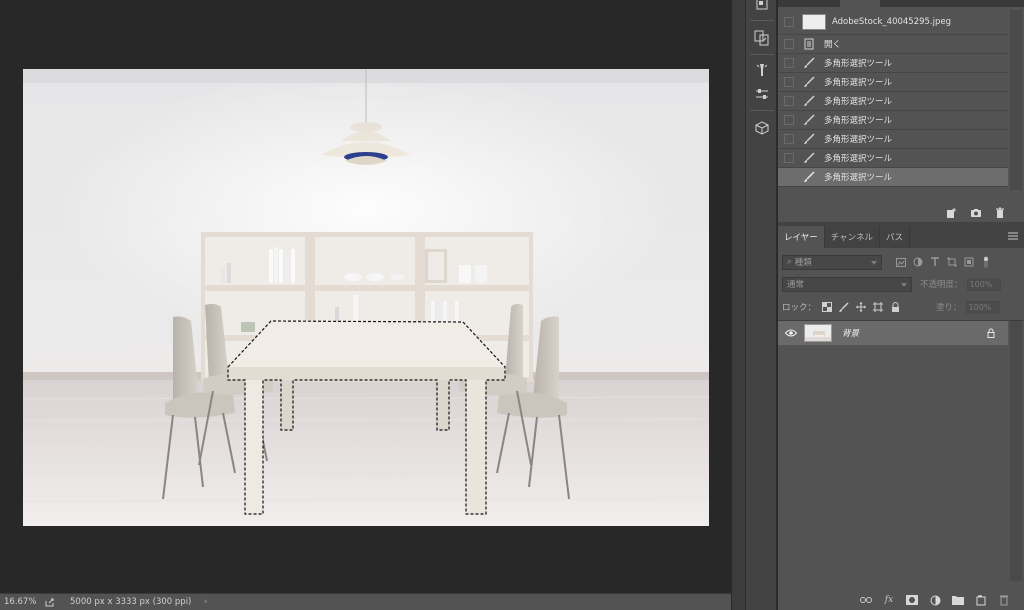  Describe the element at coordinates (969, 262) in the screenshot. I see `filter-smart-object-icon` at that location.